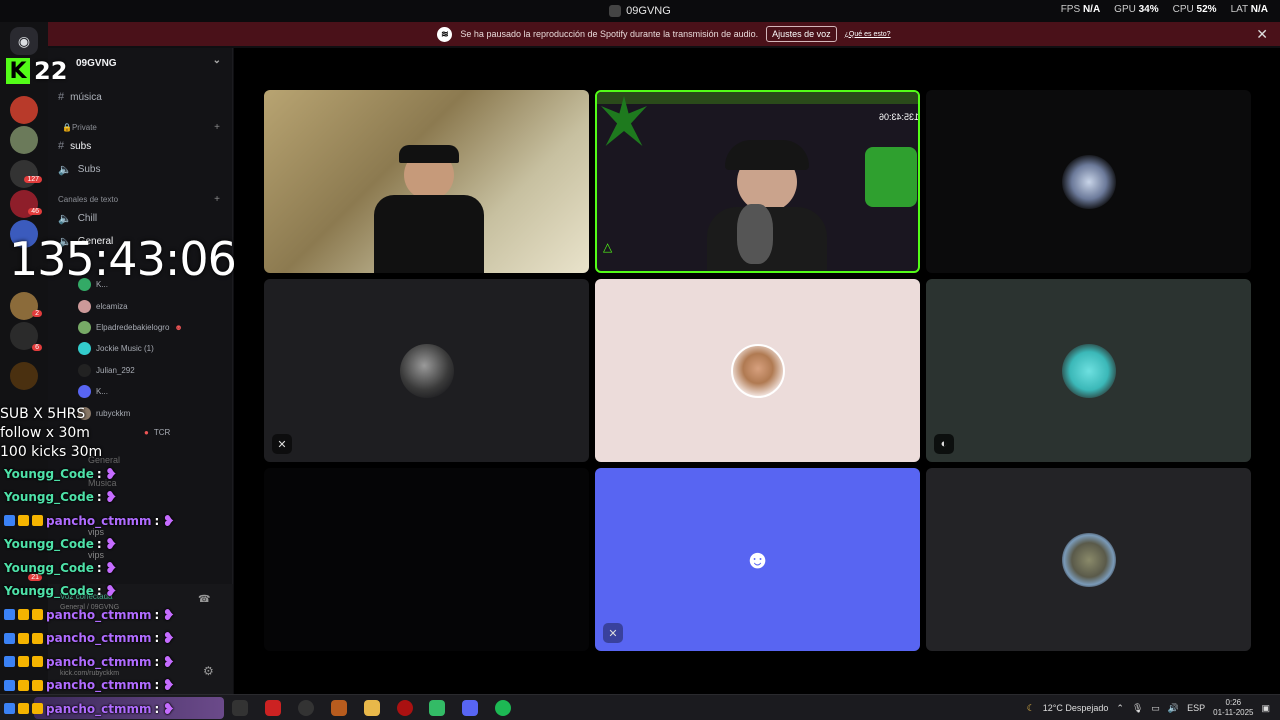 This screenshot has width=1280, height=720. I want to click on chevron-up-icon: ⌃, so click(1120, 708).